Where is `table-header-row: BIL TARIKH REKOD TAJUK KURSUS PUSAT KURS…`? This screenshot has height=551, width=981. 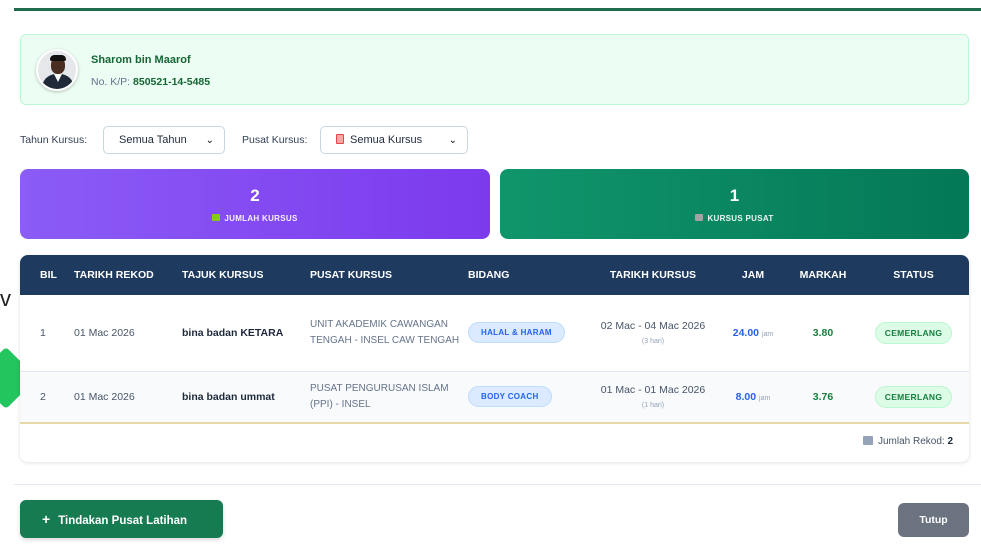
table-header-row: BIL TARIKH REKOD TAJUK KURSUS PUSAT KURS… is located at coordinates (494, 275).